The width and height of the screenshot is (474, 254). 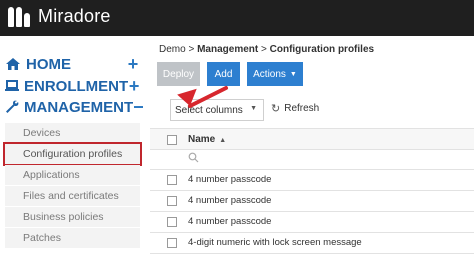 What do you see at coordinates (48, 64) in the screenshot?
I see `nav-home-label: HOME` at bounding box center [48, 64].